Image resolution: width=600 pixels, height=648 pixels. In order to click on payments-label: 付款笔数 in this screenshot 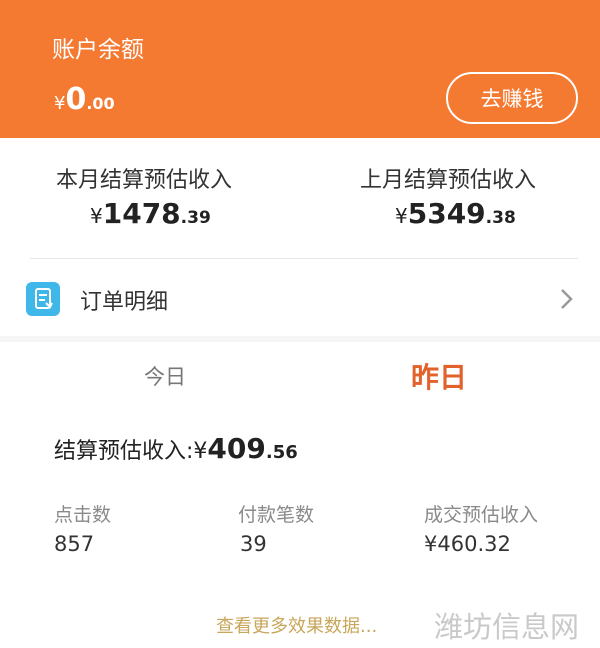, I will do `click(276, 515)`.